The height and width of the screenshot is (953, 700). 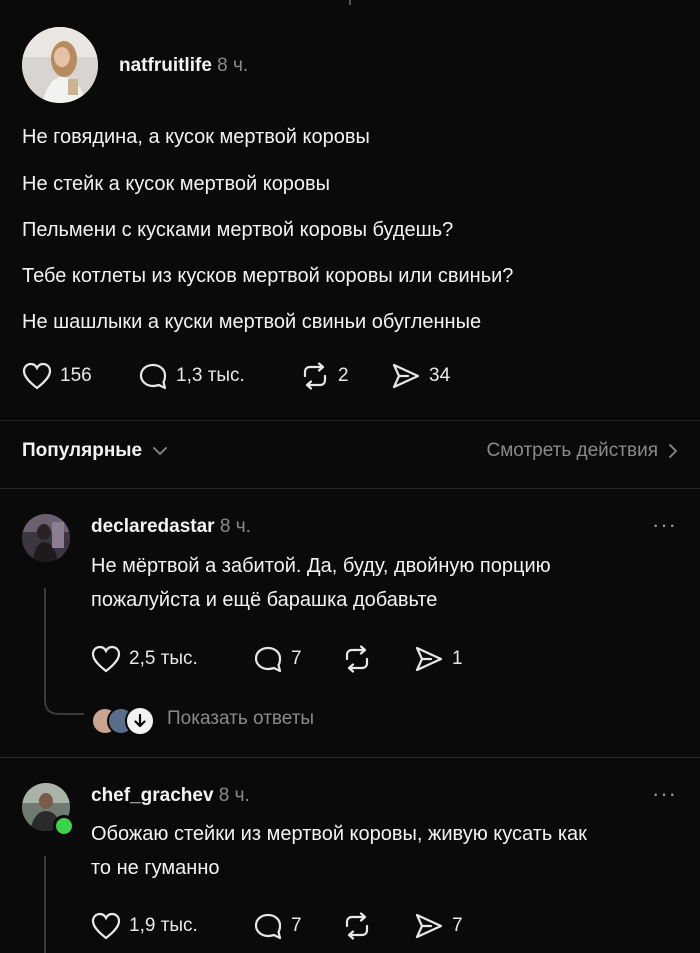 I want to click on view-activity-link: Смотреть действия, so click(x=582, y=451).